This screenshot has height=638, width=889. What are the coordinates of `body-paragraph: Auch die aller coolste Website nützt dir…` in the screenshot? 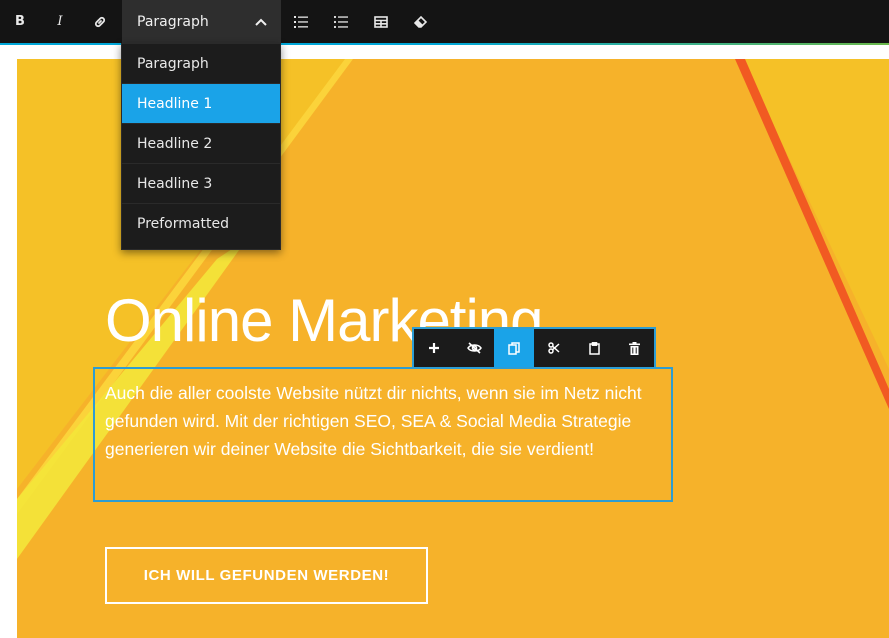 It's located at (382, 421).